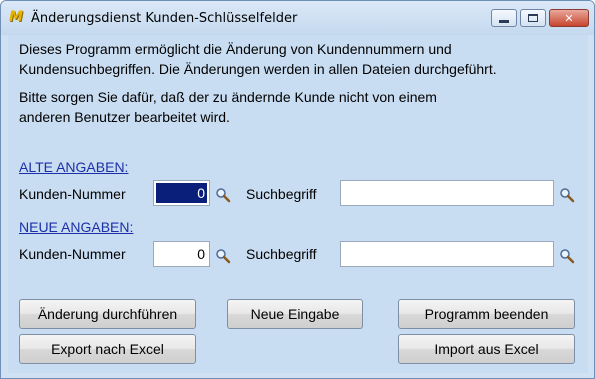 Image resolution: width=595 pixels, height=379 pixels. Describe the element at coordinates (181, 254) in the screenshot. I see `new-customer-number-input: 0` at that location.